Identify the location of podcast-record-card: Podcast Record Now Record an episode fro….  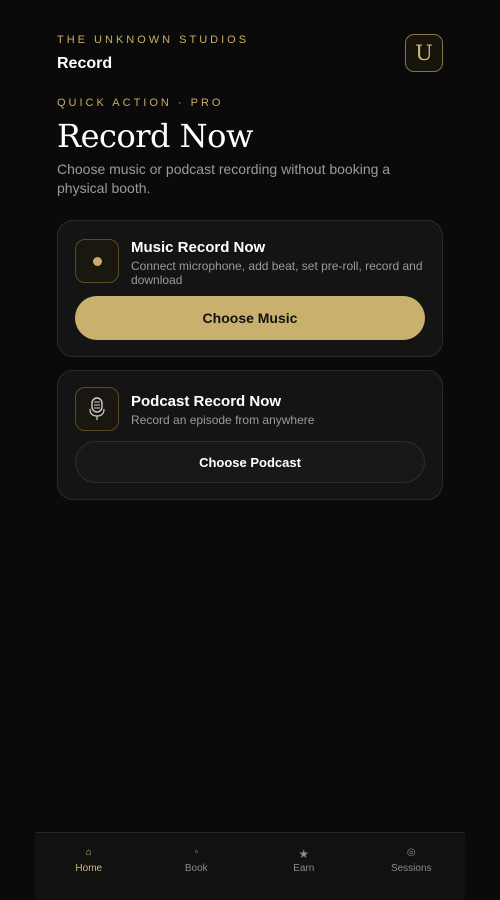
(250, 435).